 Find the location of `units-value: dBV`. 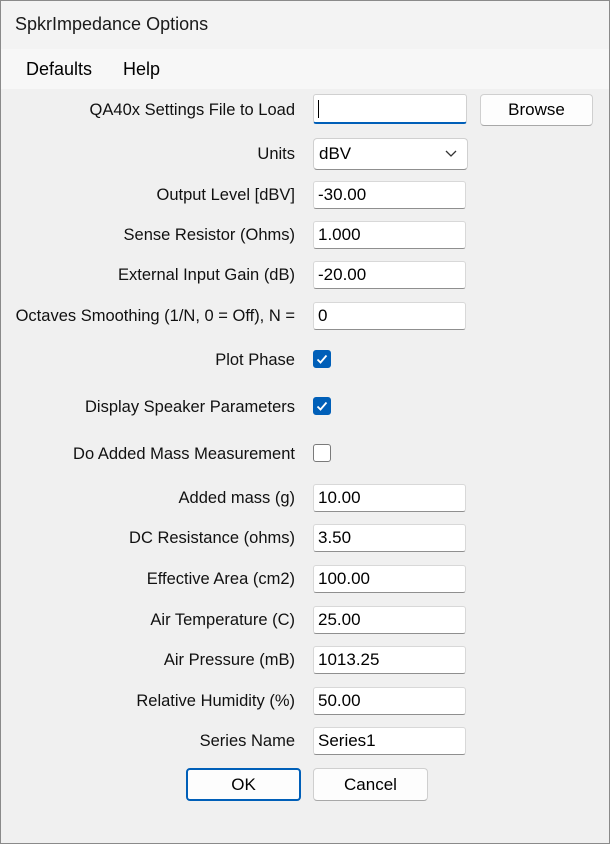

units-value: dBV is located at coordinates (335, 153).